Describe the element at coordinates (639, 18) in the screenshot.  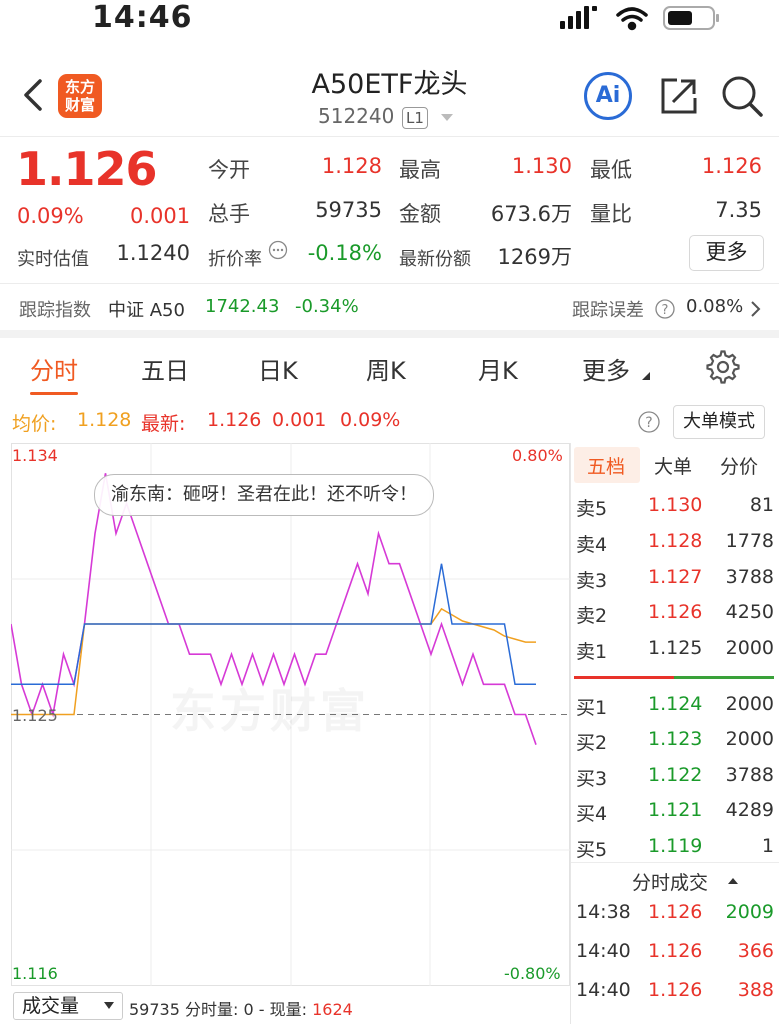
I see `status-icons` at that location.